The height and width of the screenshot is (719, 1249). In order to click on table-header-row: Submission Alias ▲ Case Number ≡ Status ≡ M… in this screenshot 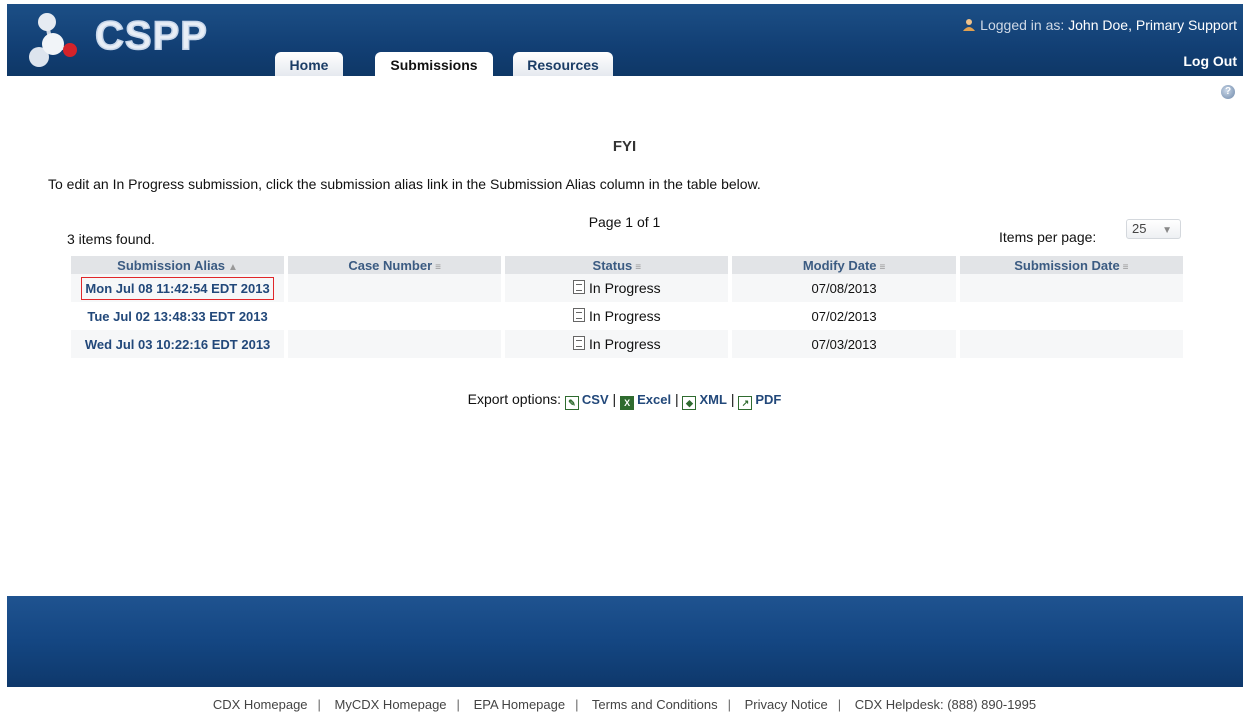, I will do `click(627, 265)`.